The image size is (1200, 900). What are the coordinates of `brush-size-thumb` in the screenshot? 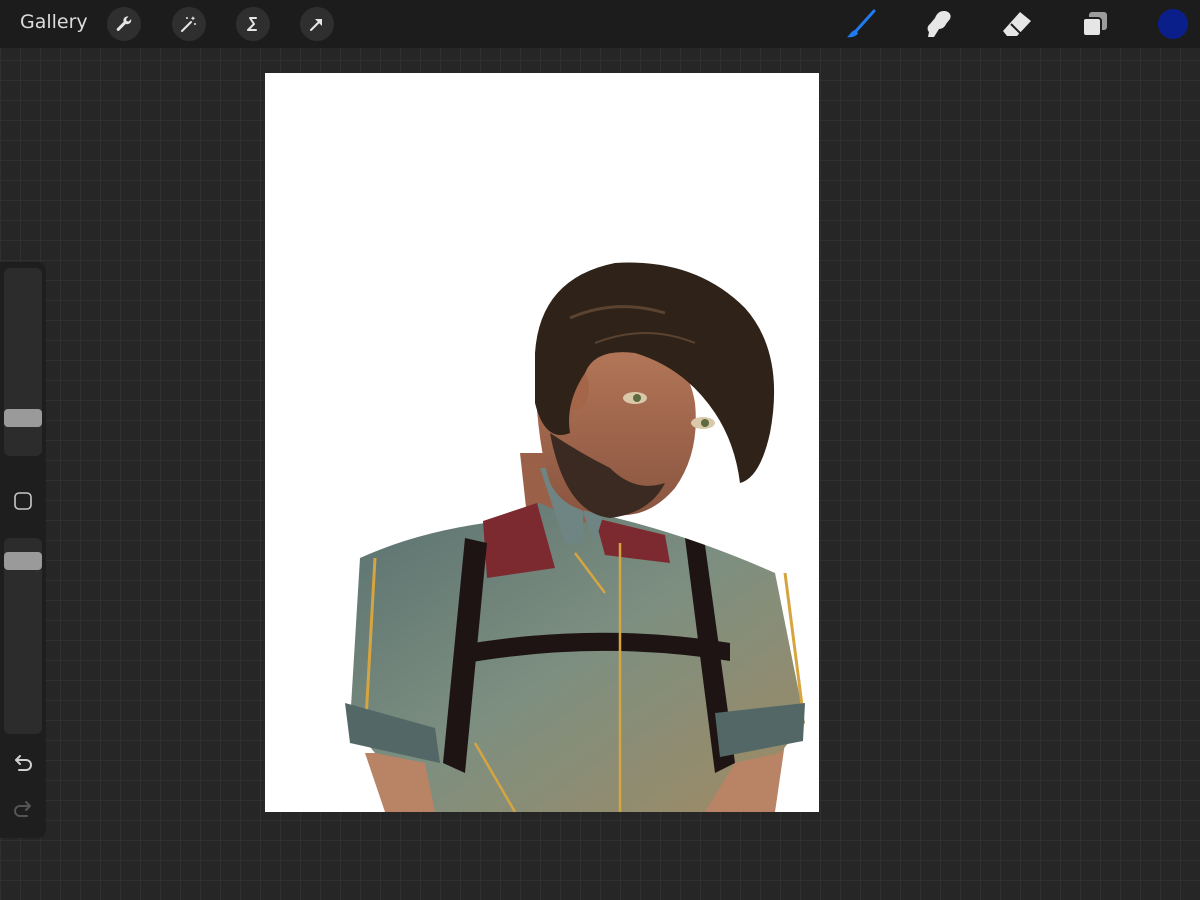 It's located at (23, 418).